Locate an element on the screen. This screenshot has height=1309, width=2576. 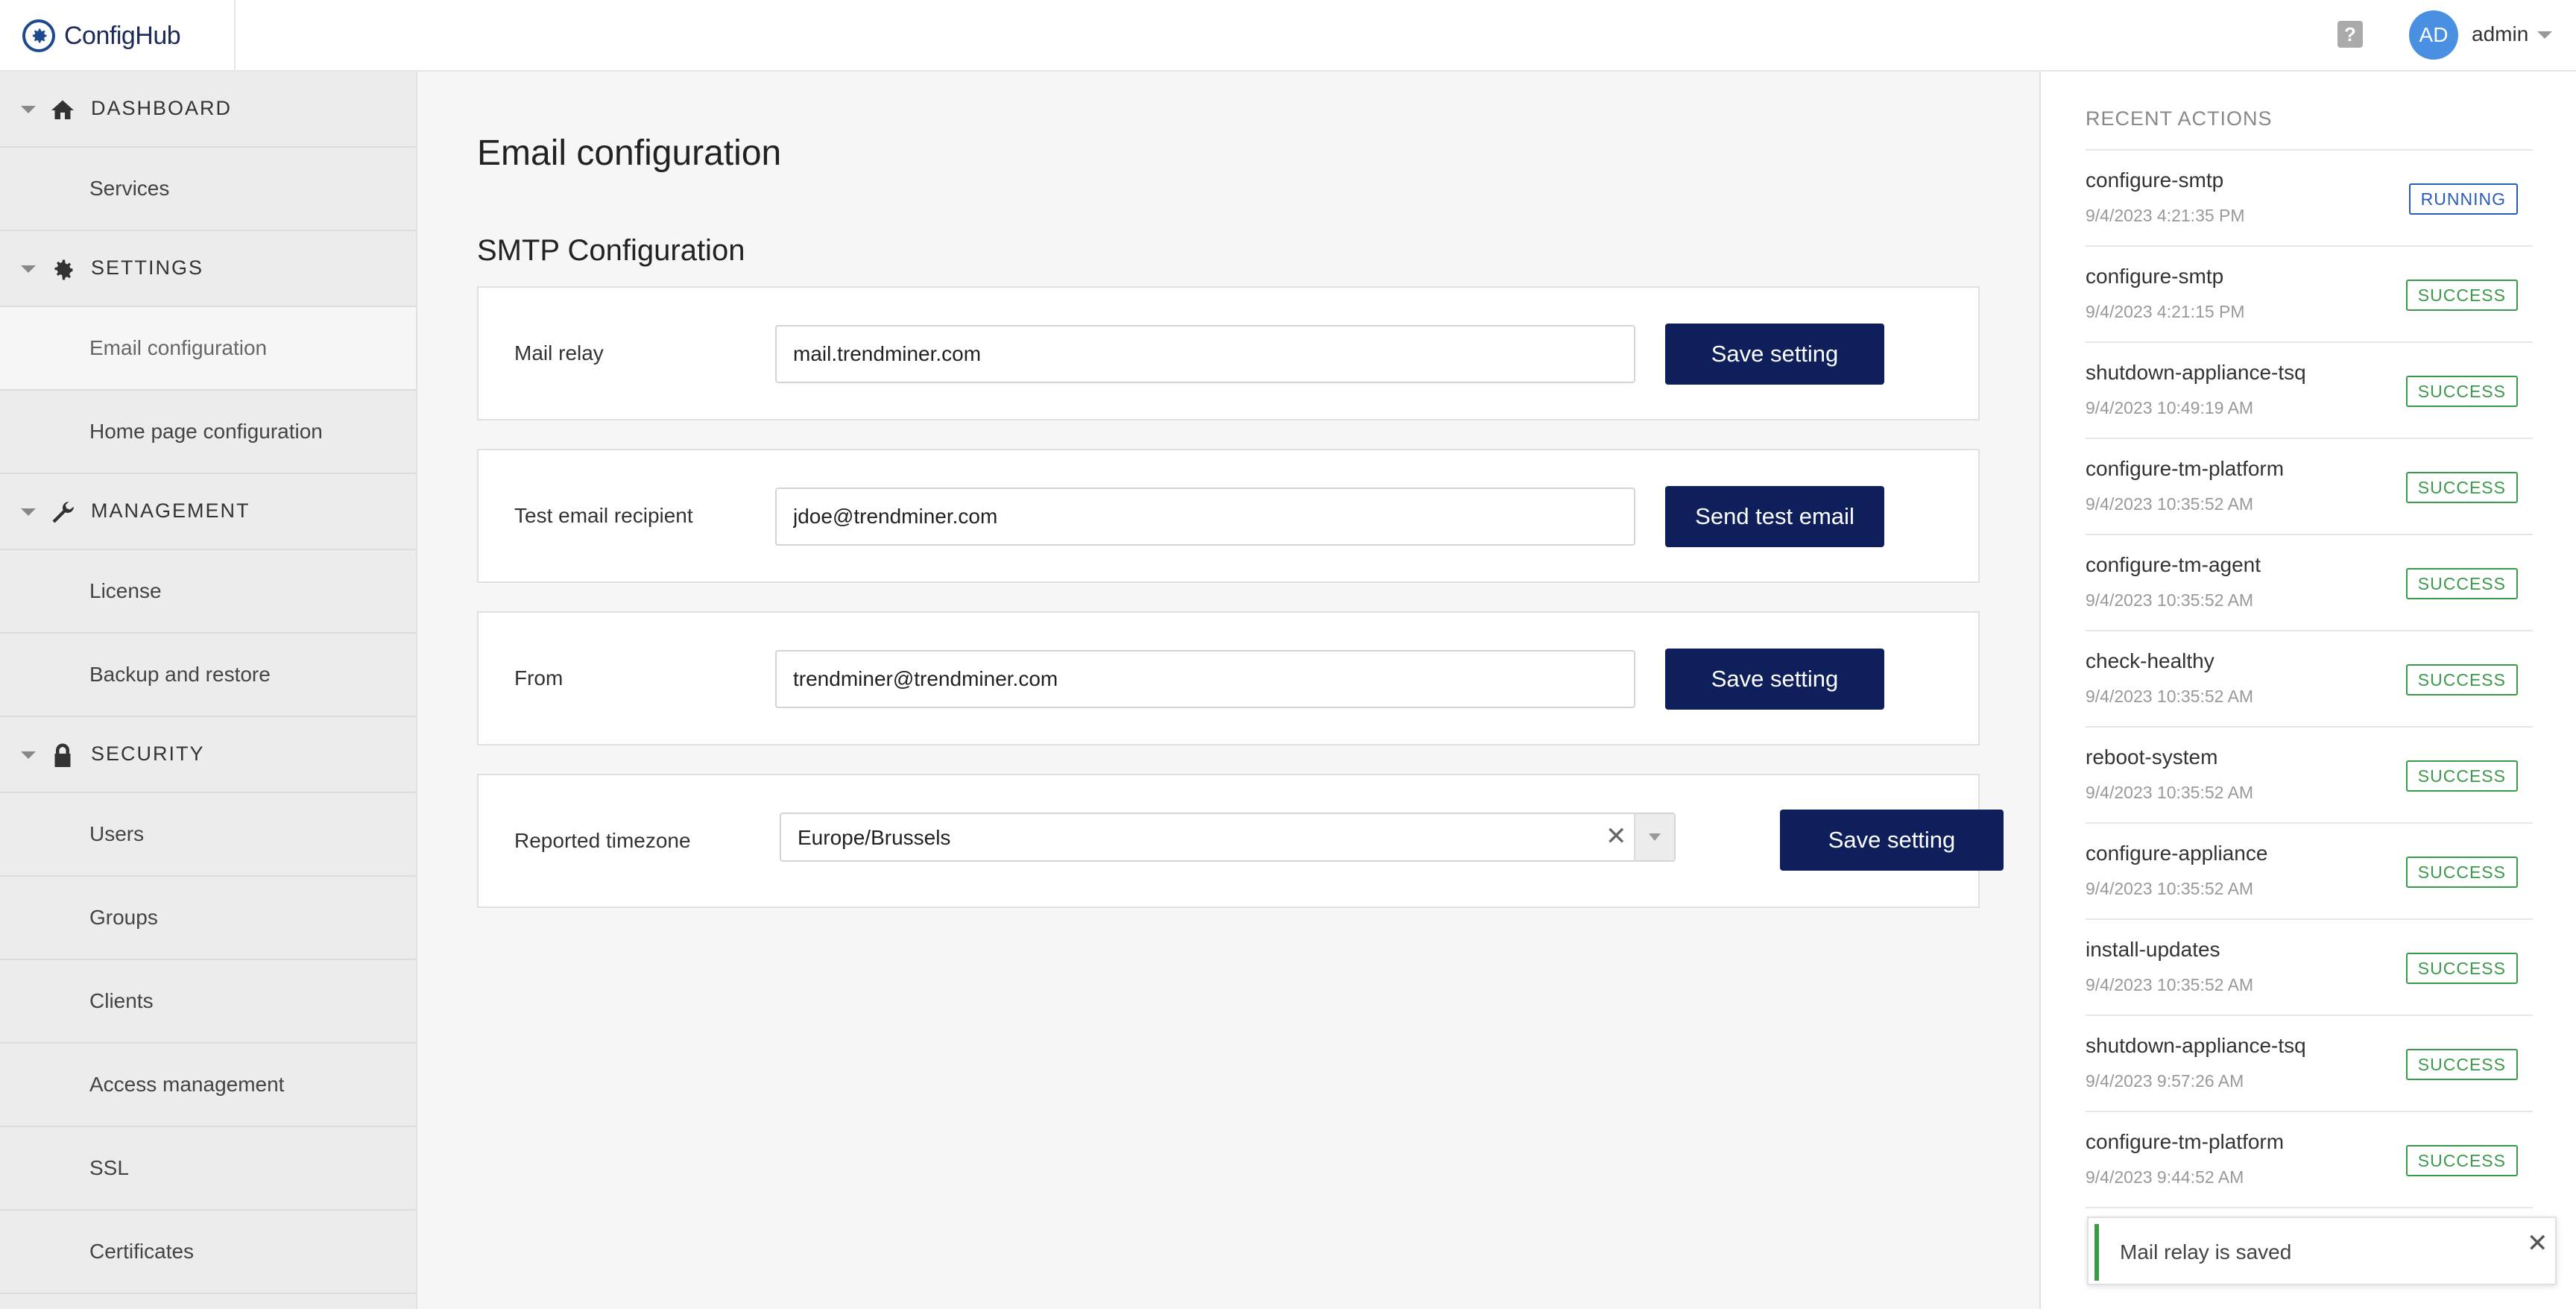
action-name: configure-tm-agent is located at coordinates (2173, 564).